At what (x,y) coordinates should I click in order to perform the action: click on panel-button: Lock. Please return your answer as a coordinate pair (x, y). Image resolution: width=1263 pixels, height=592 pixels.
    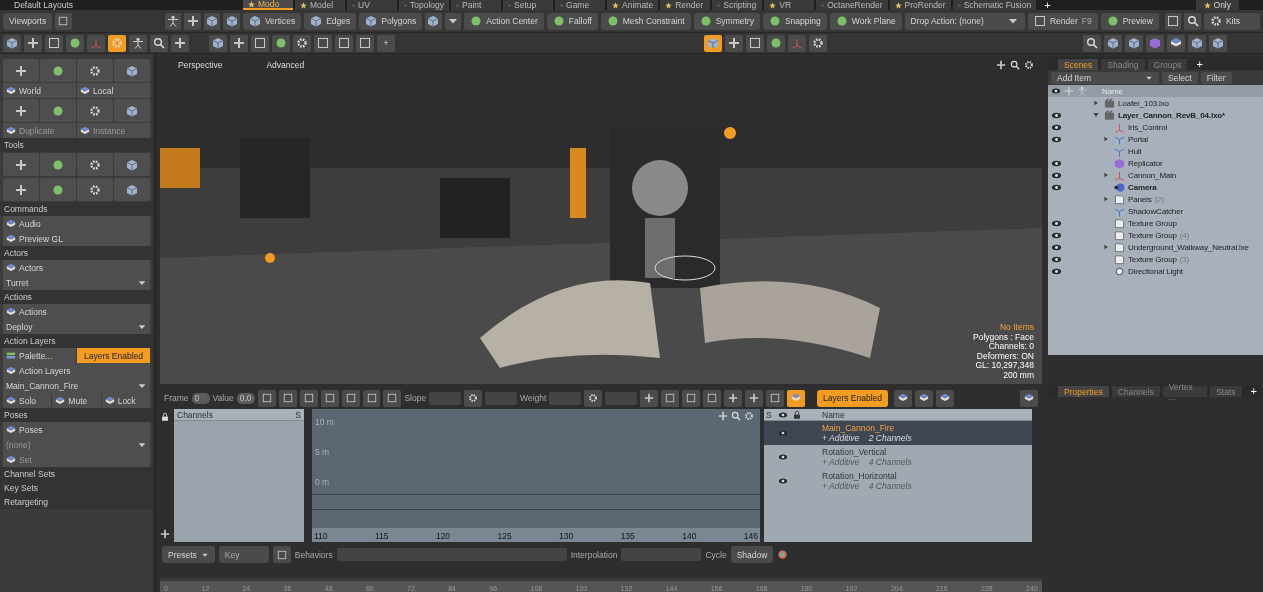
    Looking at the image, I should click on (125, 400).